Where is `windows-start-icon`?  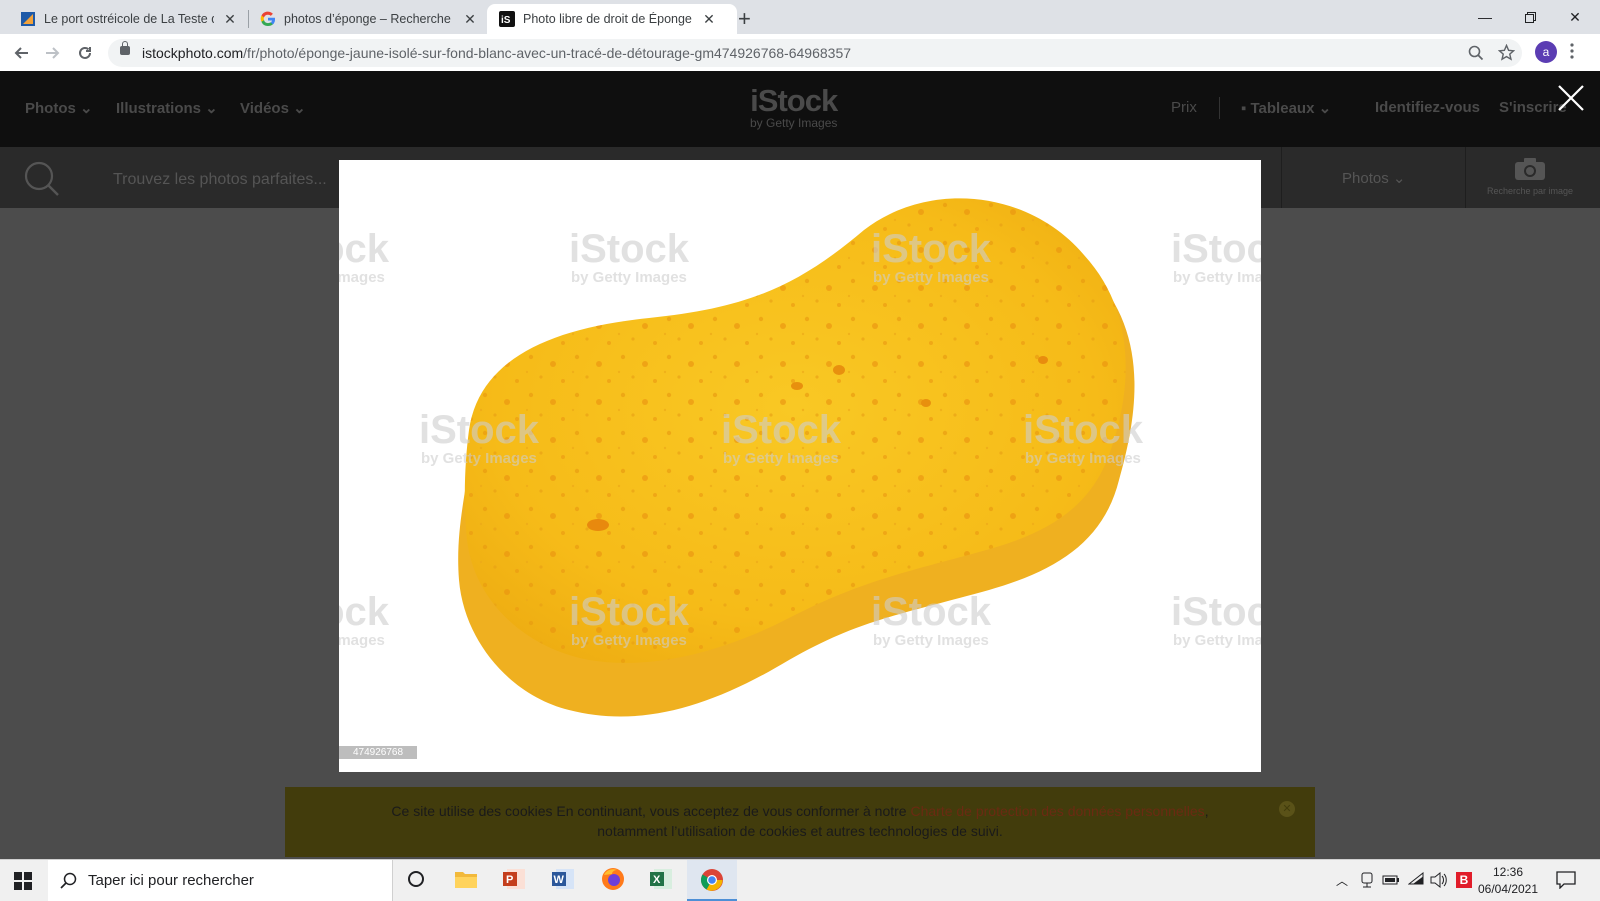 windows-start-icon is located at coordinates (23, 883).